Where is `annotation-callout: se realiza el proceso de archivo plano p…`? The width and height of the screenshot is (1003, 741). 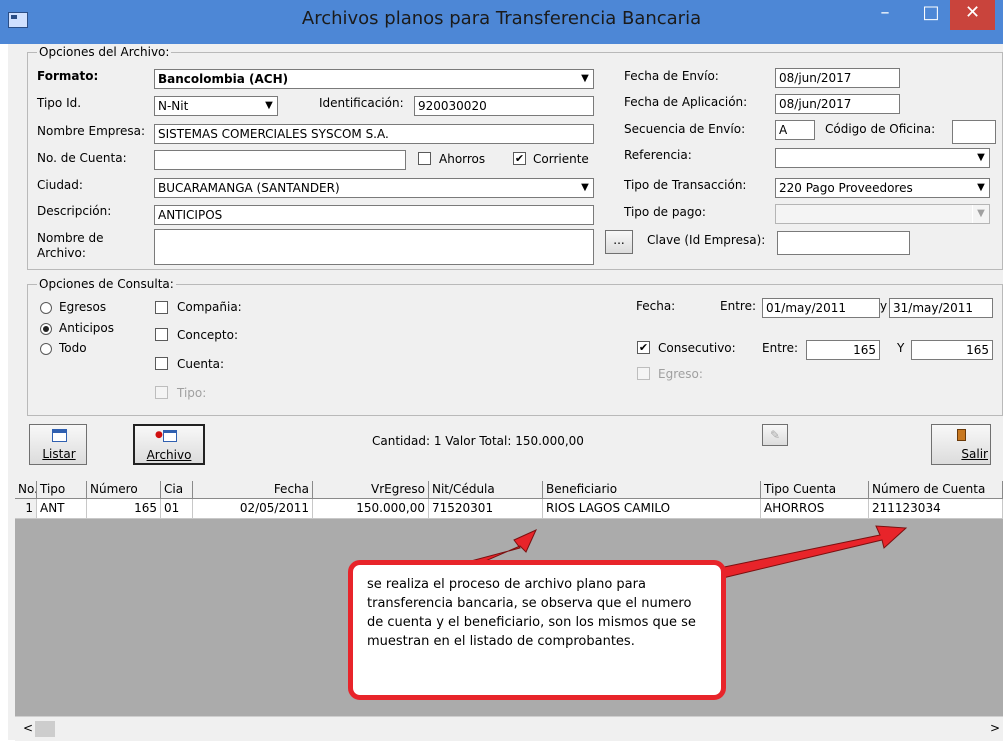
annotation-callout: se realiza el proceso de archivo plano p… is located at coordinates (537, 630).